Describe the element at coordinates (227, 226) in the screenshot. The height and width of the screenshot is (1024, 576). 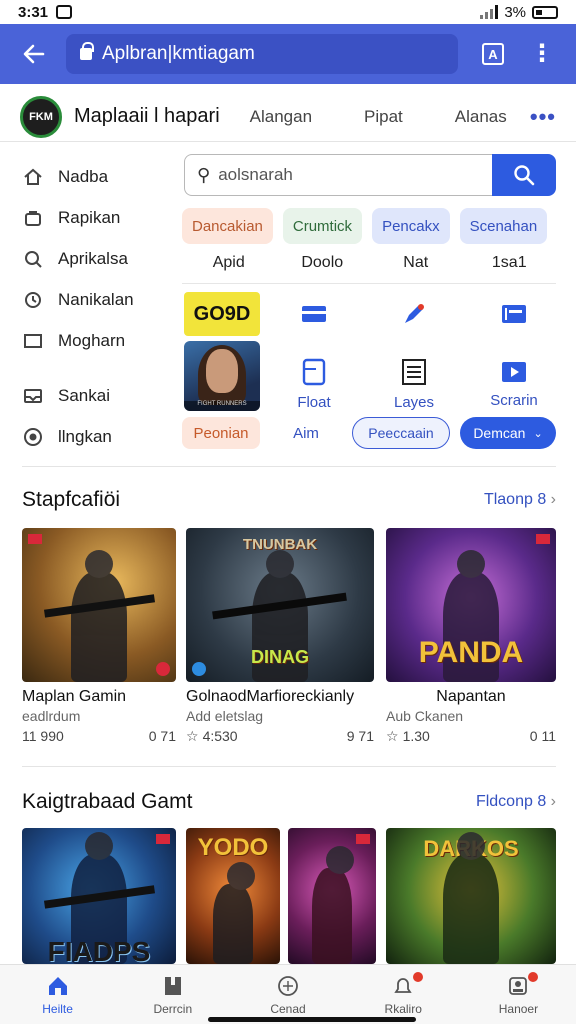
I see `chip-dancakian: Dancakian` at that location.